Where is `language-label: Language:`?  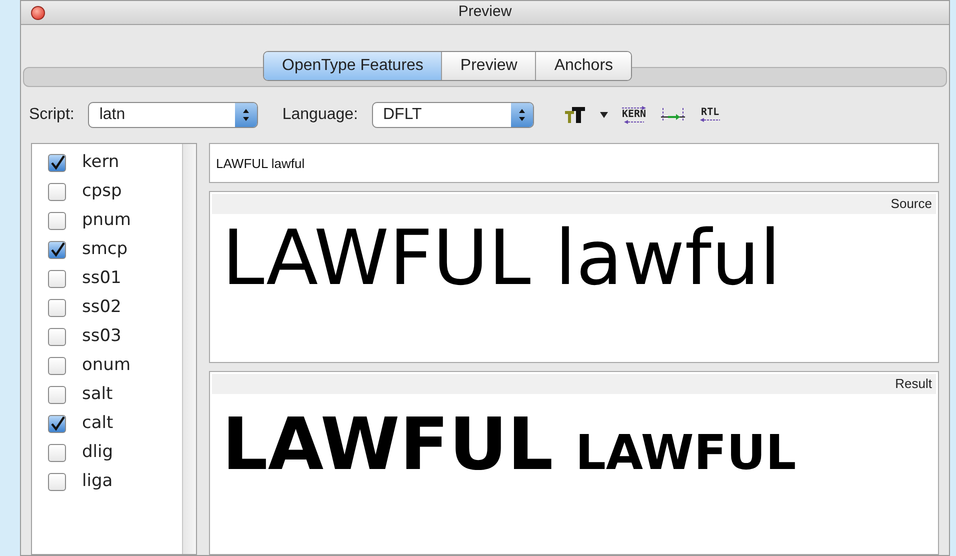 language-label: Language: is located at coordinates (320, 115).